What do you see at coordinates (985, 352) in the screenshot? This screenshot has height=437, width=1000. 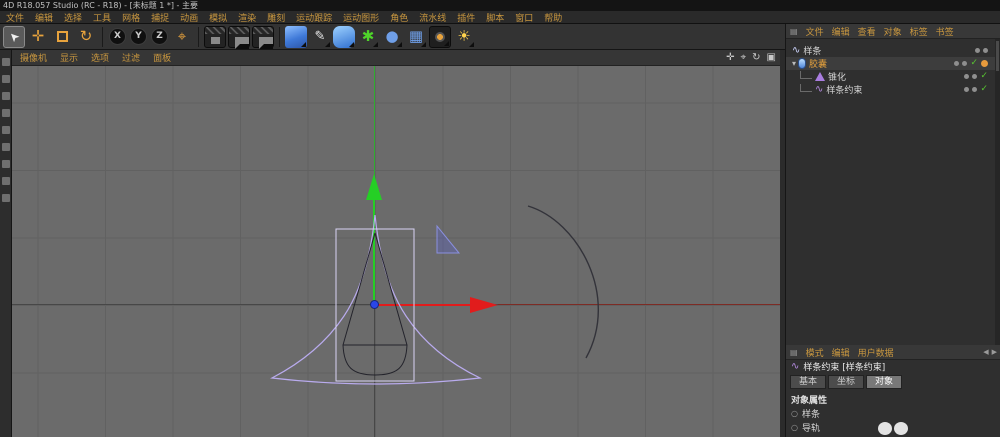 I see `history-back-icon: ◀` at bounding box center [985, 352].